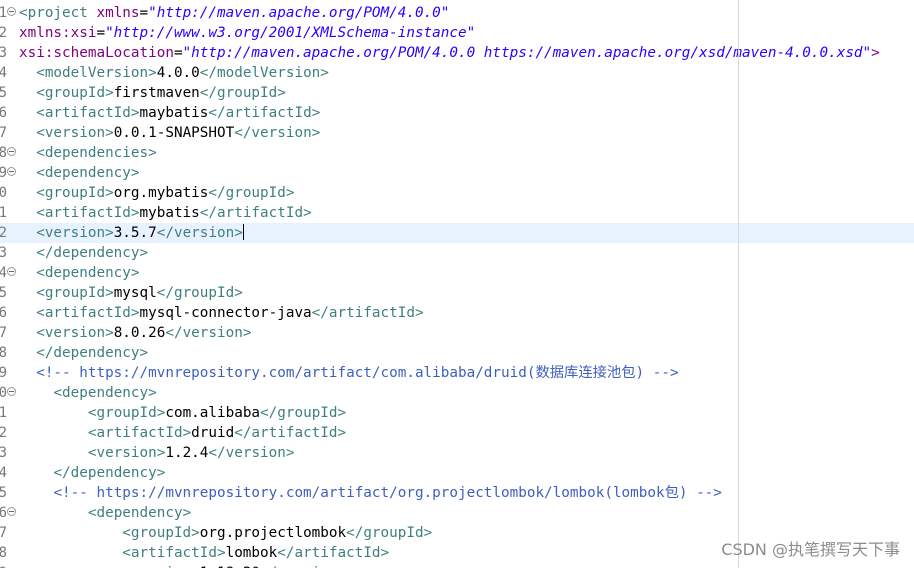 The width and height of the screenshot is (914, 568). Describe the element at coordinates (144, 333) in the screenshot. I see `code-text: <version>8.0.26</version>` at that location.